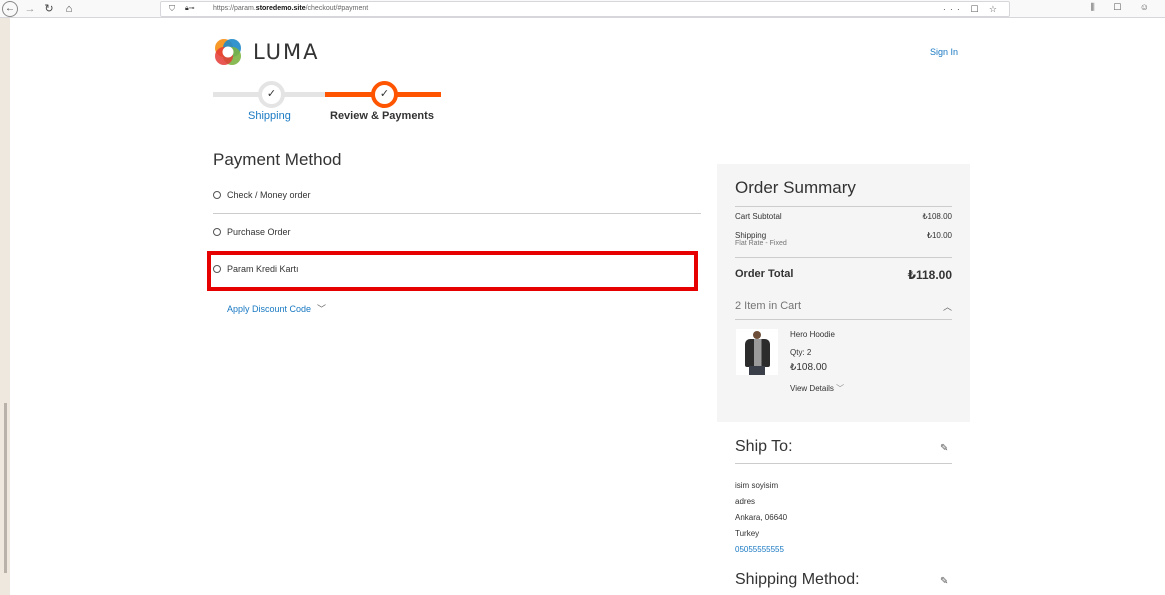 This screenshot has height=595, width=1165. Describe the element at coordinates (939, 235) in the screenshot. I see `shipping-value: ₺10.00` at that location.